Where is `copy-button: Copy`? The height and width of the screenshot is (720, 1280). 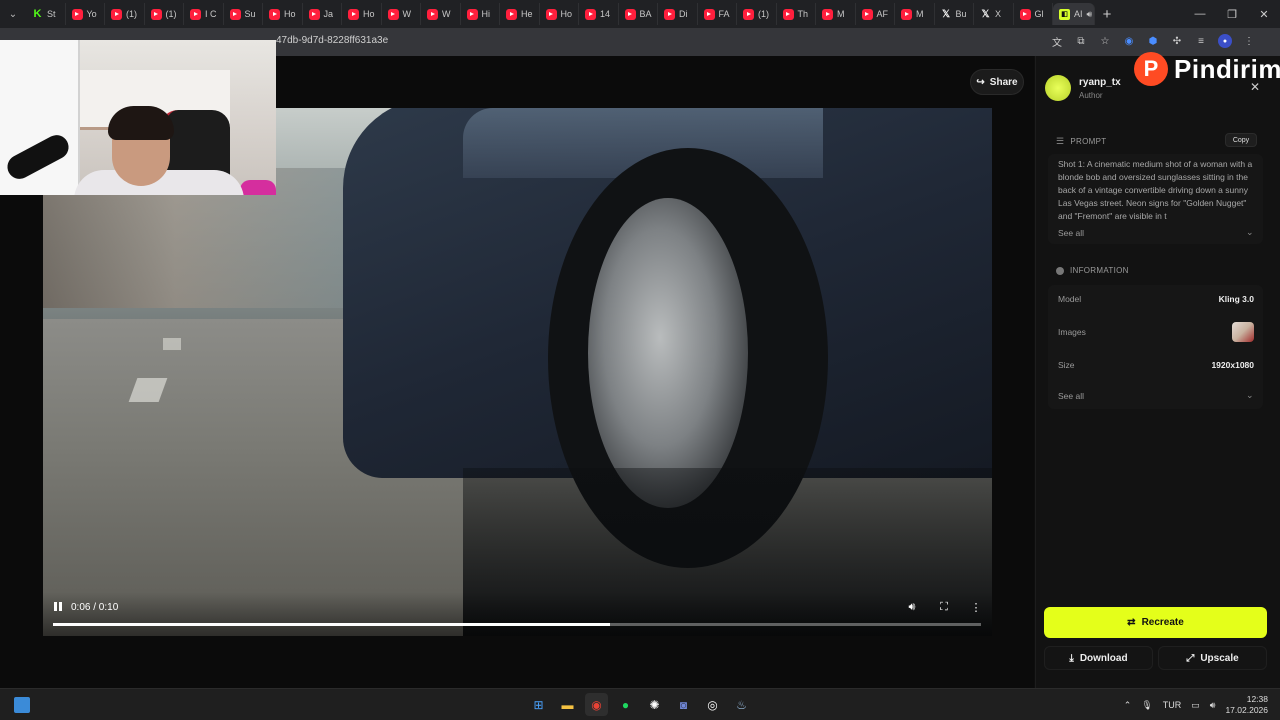
copy-button: Copy is located at coordinates (1241, 140).